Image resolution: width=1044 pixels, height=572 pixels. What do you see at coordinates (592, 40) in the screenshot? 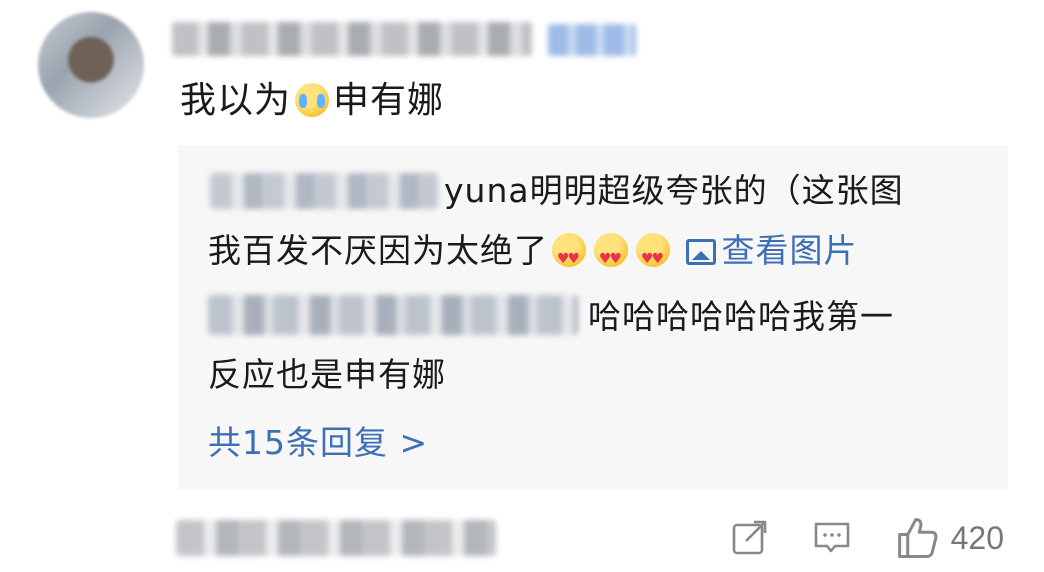
I see `user-badge-blurred` at bounding box center [592, 40].